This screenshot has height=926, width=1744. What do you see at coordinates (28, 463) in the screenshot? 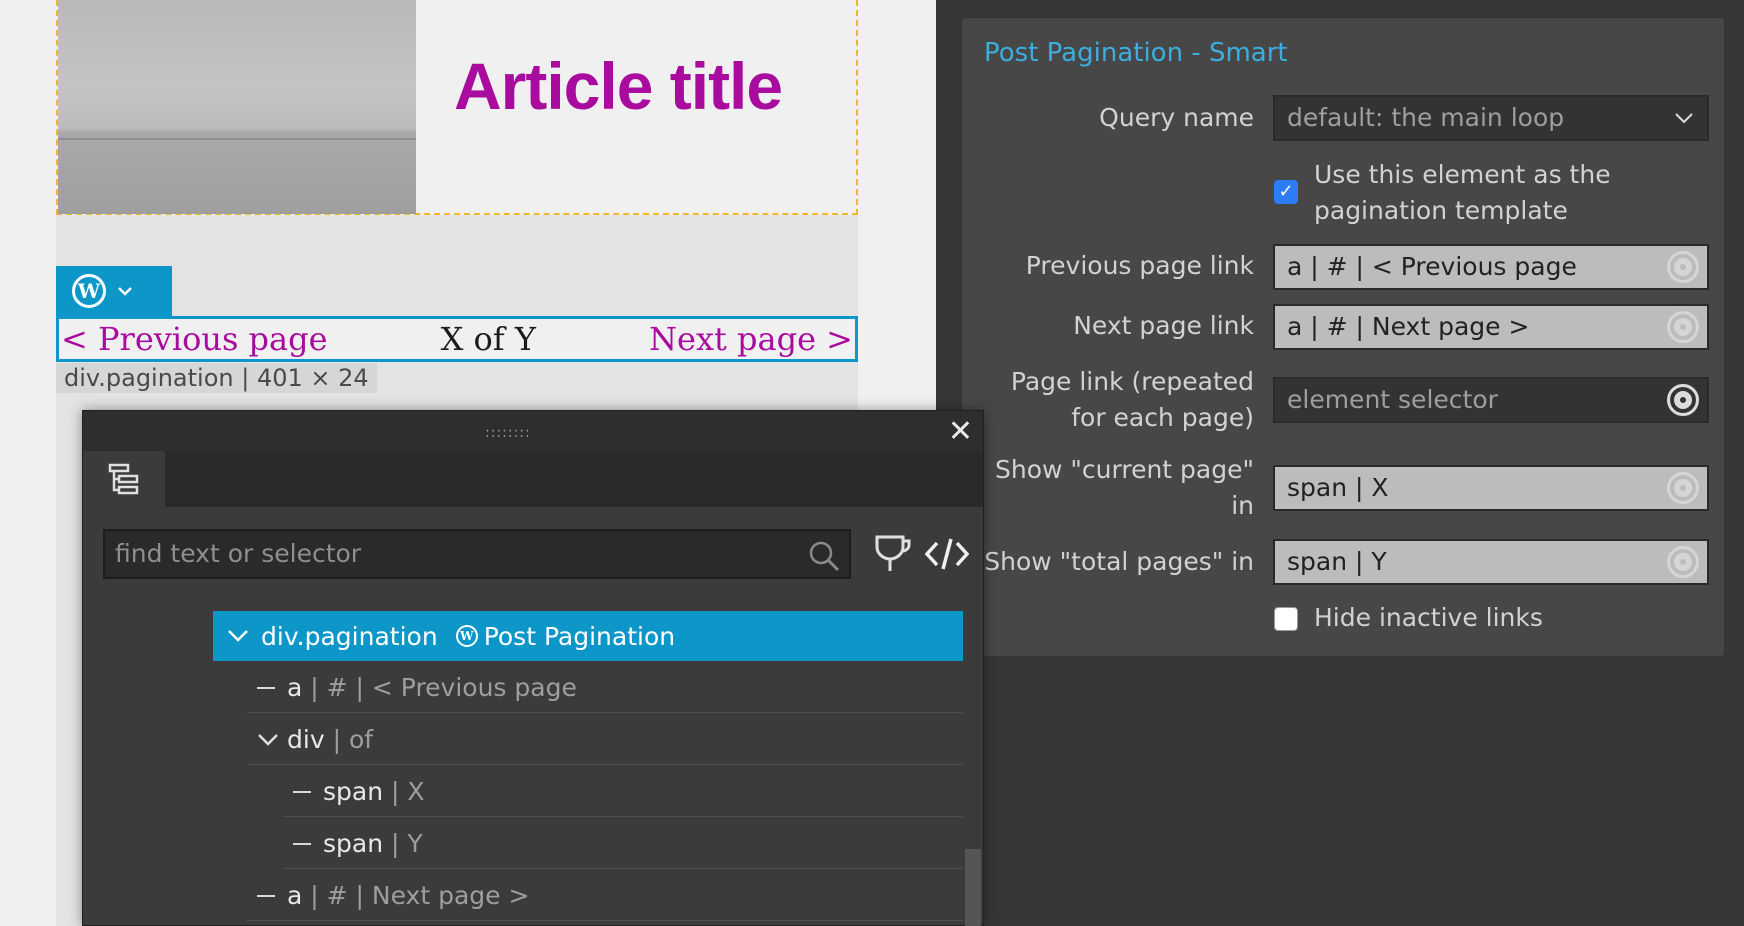
I see `canvas-margin` at bounding box center [28, 463].